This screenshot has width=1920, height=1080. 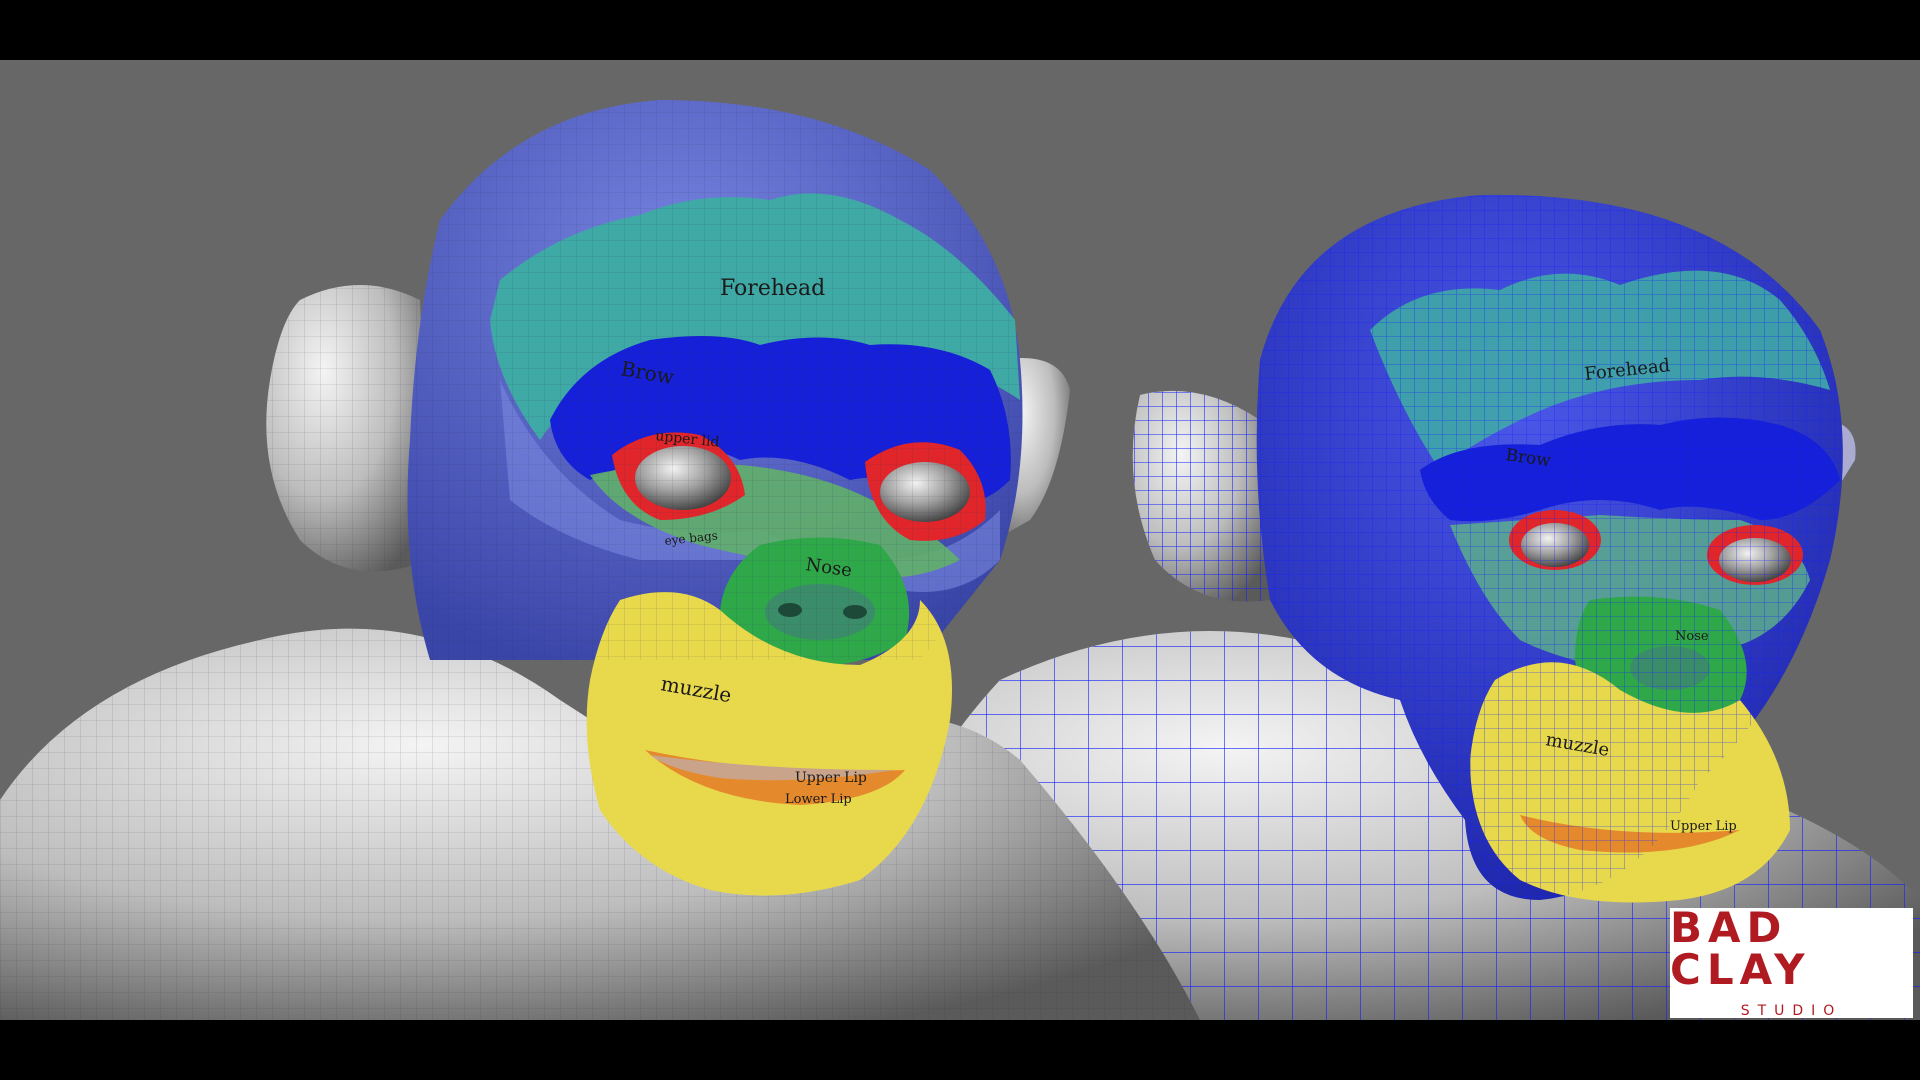 I want to click on left-label-upper-lip: Upper Lip, so click(x=831, y=778).